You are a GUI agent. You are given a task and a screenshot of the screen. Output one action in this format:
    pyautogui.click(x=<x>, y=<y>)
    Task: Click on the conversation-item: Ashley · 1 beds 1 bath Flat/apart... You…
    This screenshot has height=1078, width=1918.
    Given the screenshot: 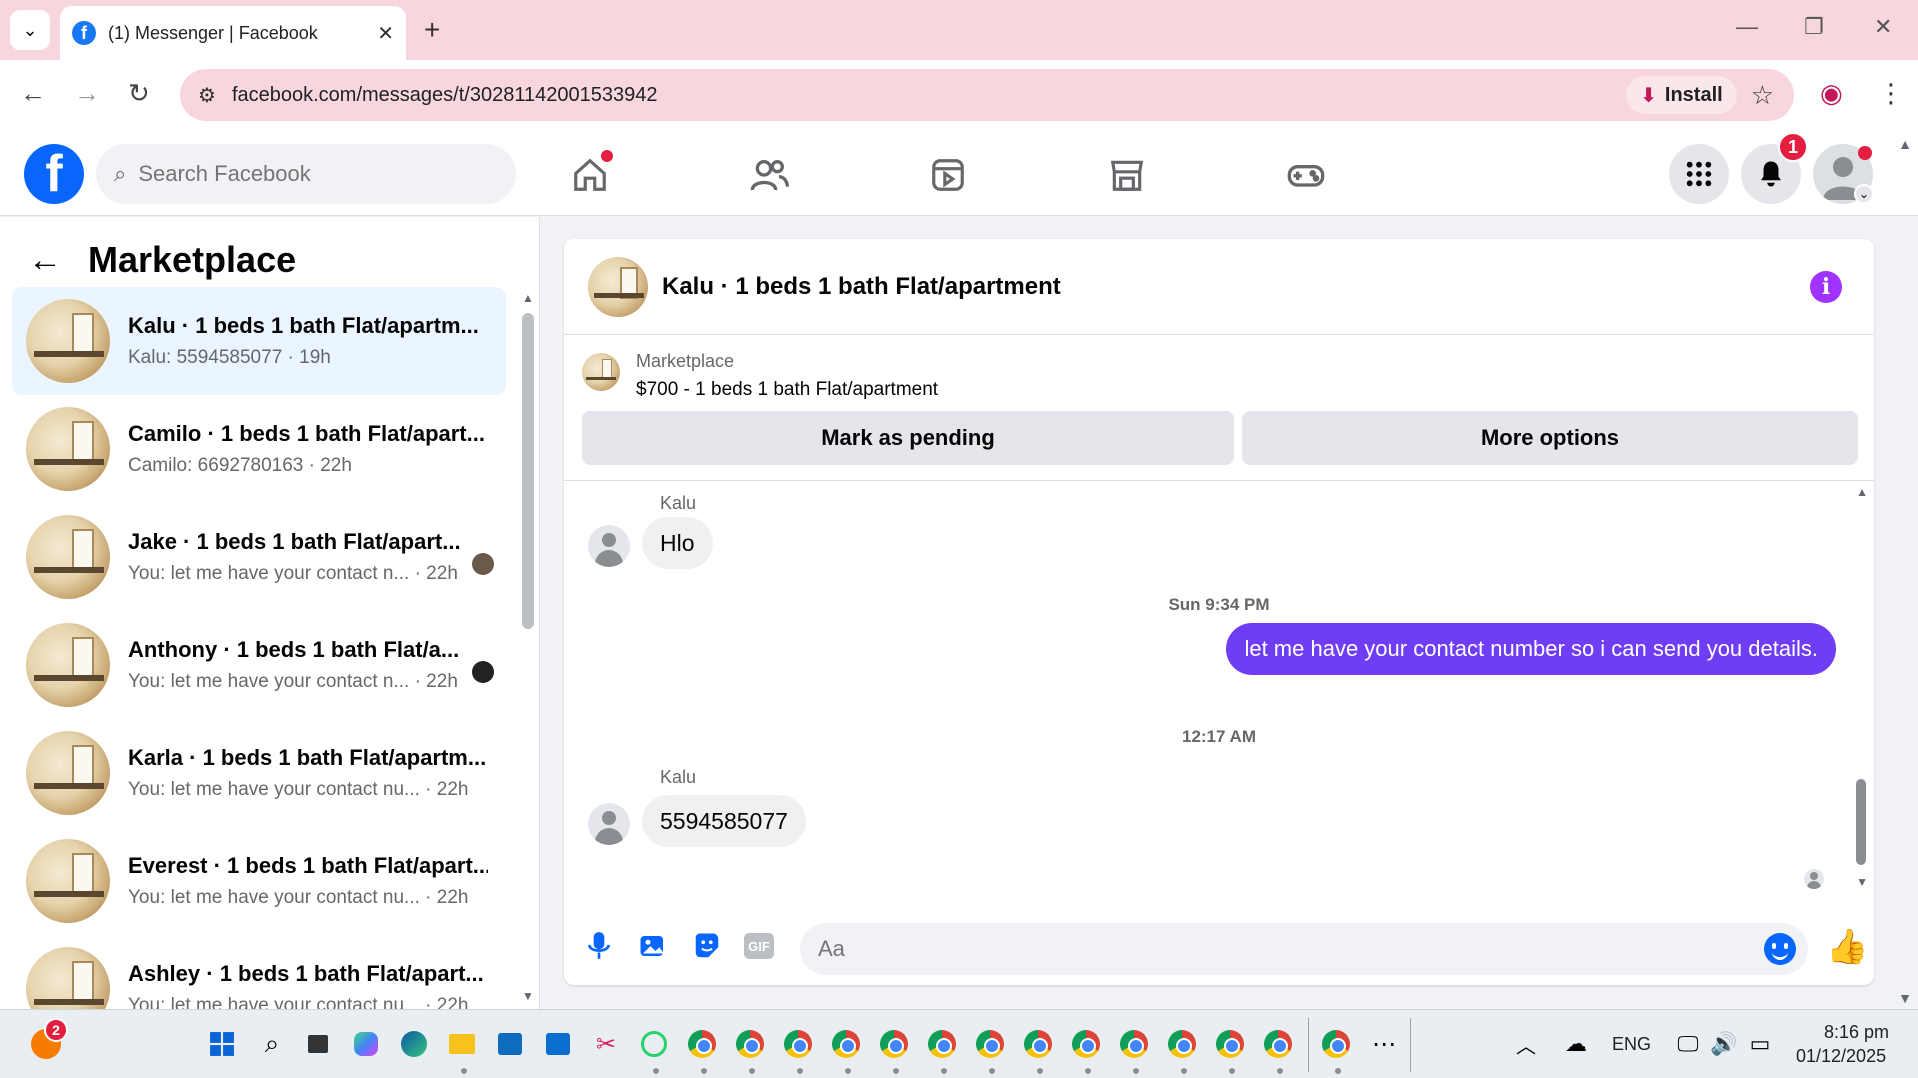 What is the action you would take?
    pyautogui.click(x=259, y=972)
    